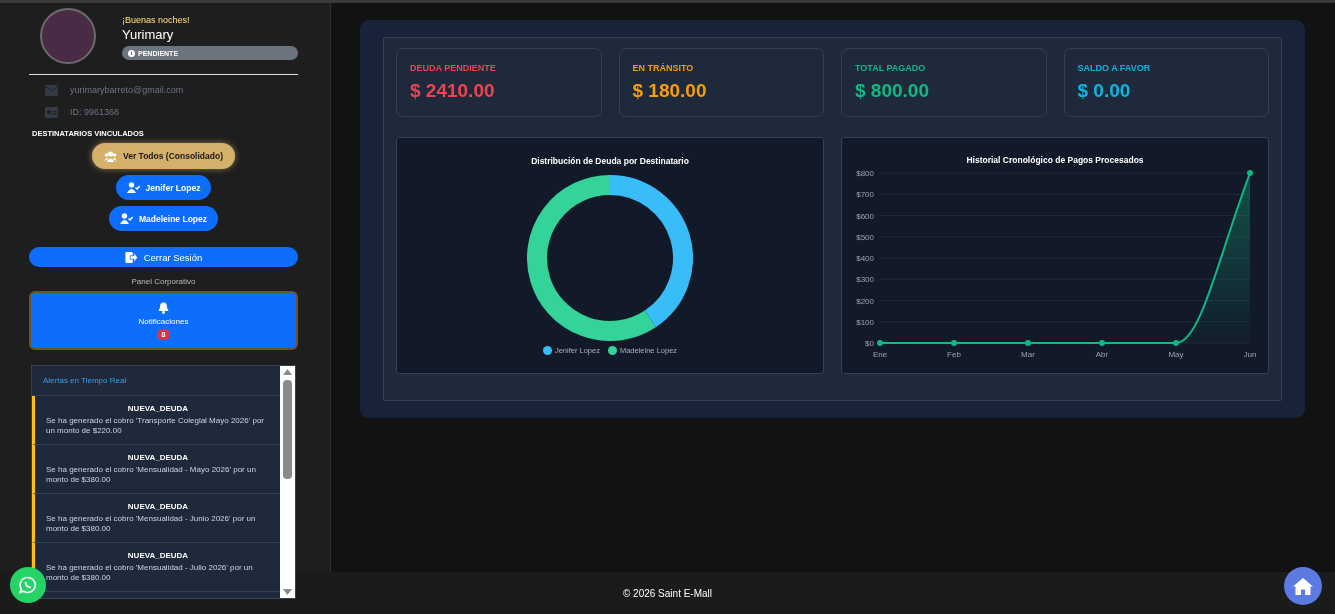 This screenshot has width=1335, height=614. What do you see at coordinates (151, 475) in the screenshot?
I see `notification-message: Se ha generado el cobro 'Mensualidad - Mayo 2026' por un monto de $380.00` at bounding box center [151, 475].